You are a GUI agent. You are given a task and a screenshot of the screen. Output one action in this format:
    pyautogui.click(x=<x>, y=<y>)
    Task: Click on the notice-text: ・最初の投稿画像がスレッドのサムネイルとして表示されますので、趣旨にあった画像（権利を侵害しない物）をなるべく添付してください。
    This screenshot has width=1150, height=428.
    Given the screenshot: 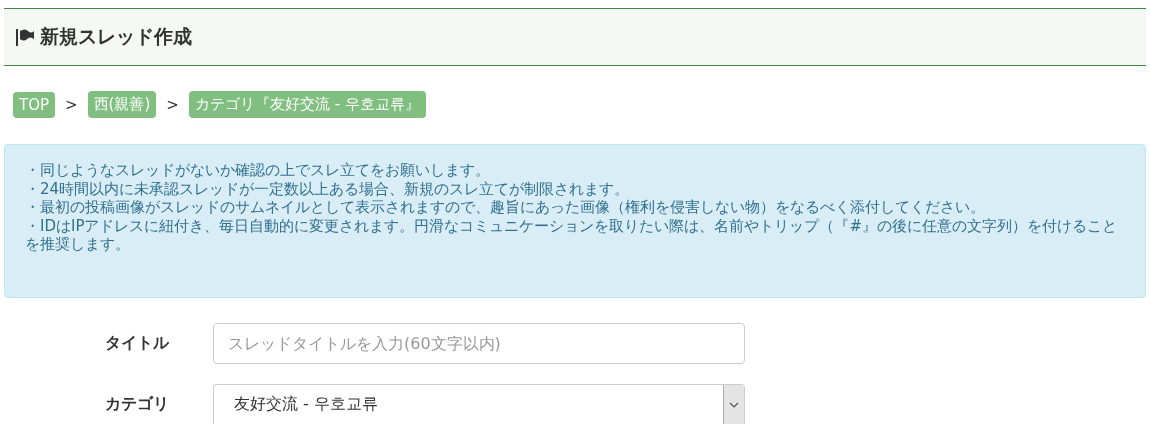 What is the action you would take?
    pyautogui.click(x=505, y=207)
    